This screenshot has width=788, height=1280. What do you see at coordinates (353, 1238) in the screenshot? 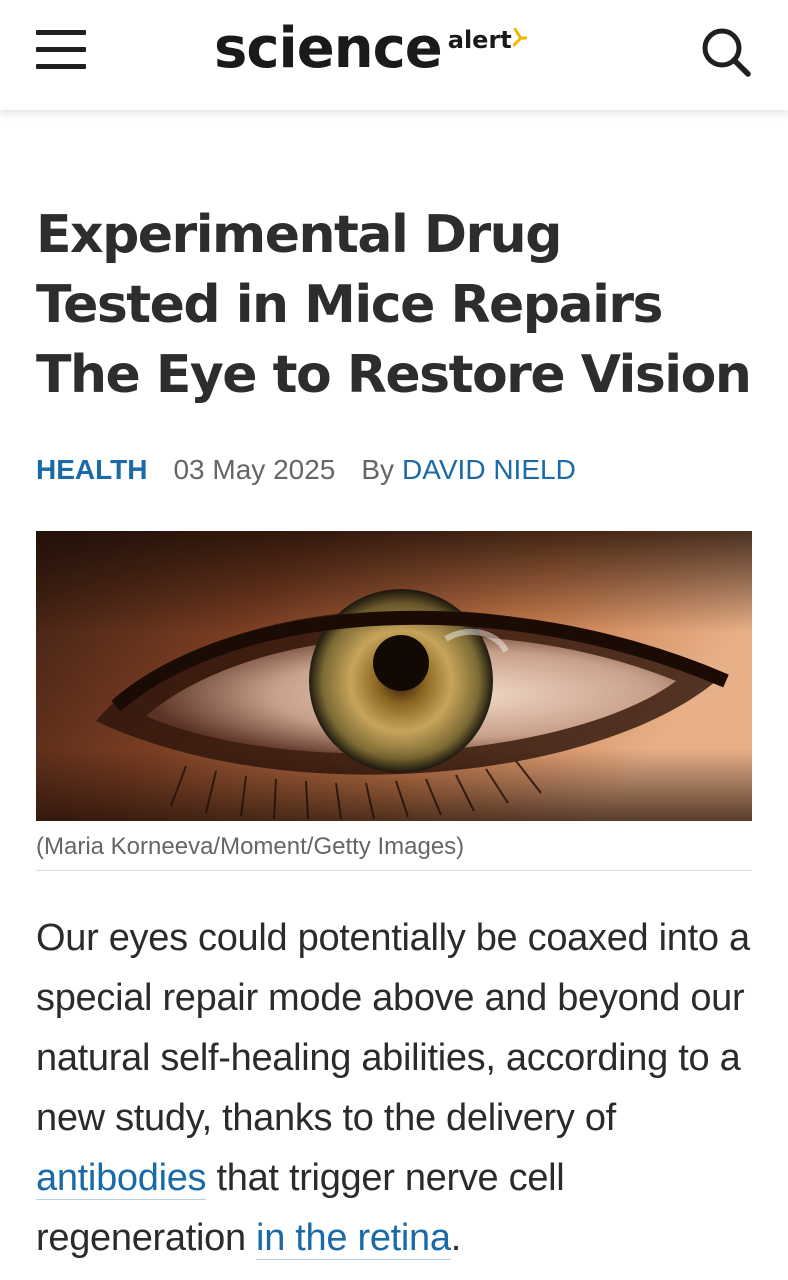
I see `retina-link: in the retina` at bounding box center [353, 1238].